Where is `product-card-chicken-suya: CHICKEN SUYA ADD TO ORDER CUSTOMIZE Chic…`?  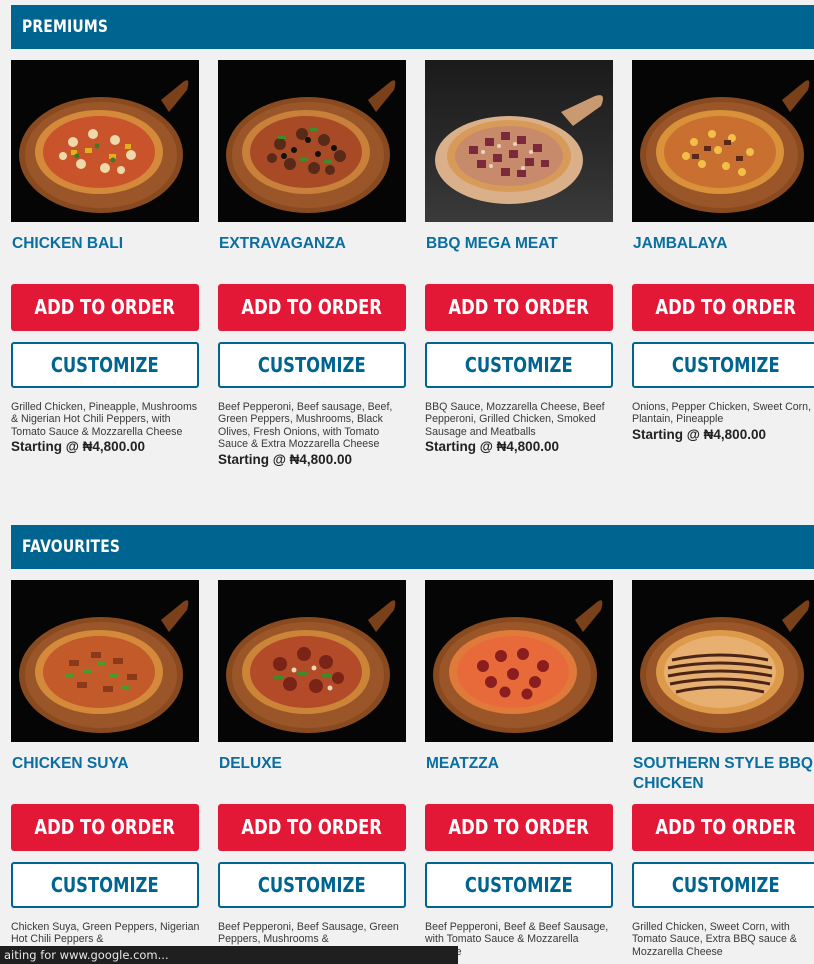 product-card-chicken-suya: CHICKEN SUYA ADD TO ORDER CUSTOMIZE Chic… is located at coordinates (105, 762).